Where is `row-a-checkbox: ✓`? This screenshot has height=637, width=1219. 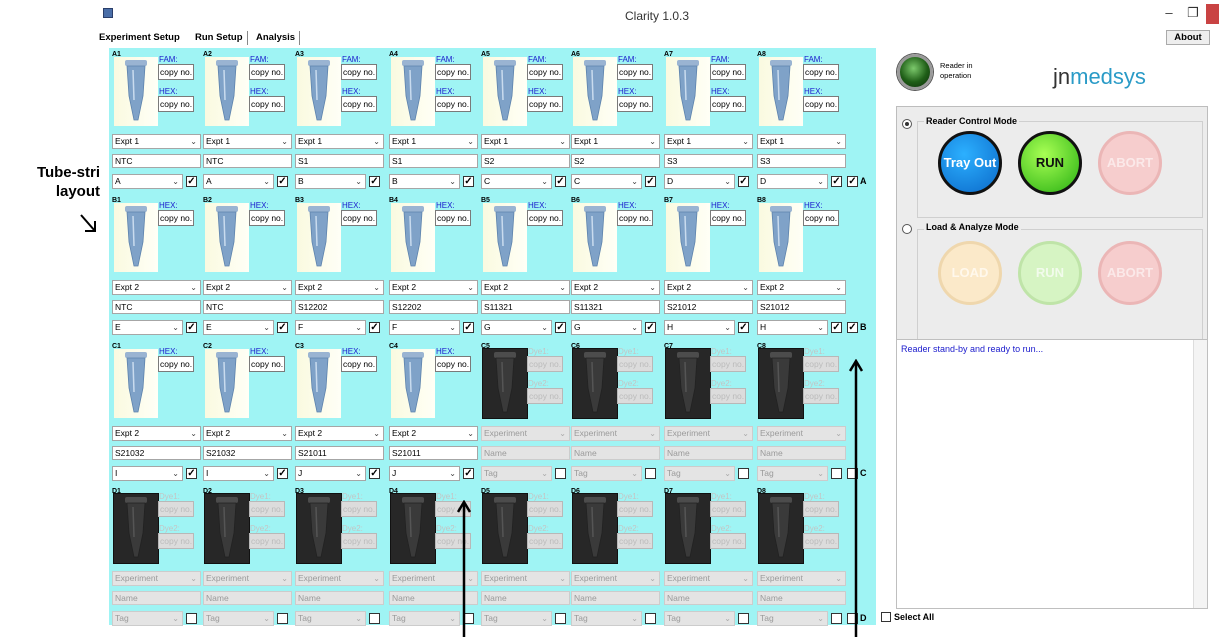
row-a-checkbox: ✓ is located at coordinates (852, 181).